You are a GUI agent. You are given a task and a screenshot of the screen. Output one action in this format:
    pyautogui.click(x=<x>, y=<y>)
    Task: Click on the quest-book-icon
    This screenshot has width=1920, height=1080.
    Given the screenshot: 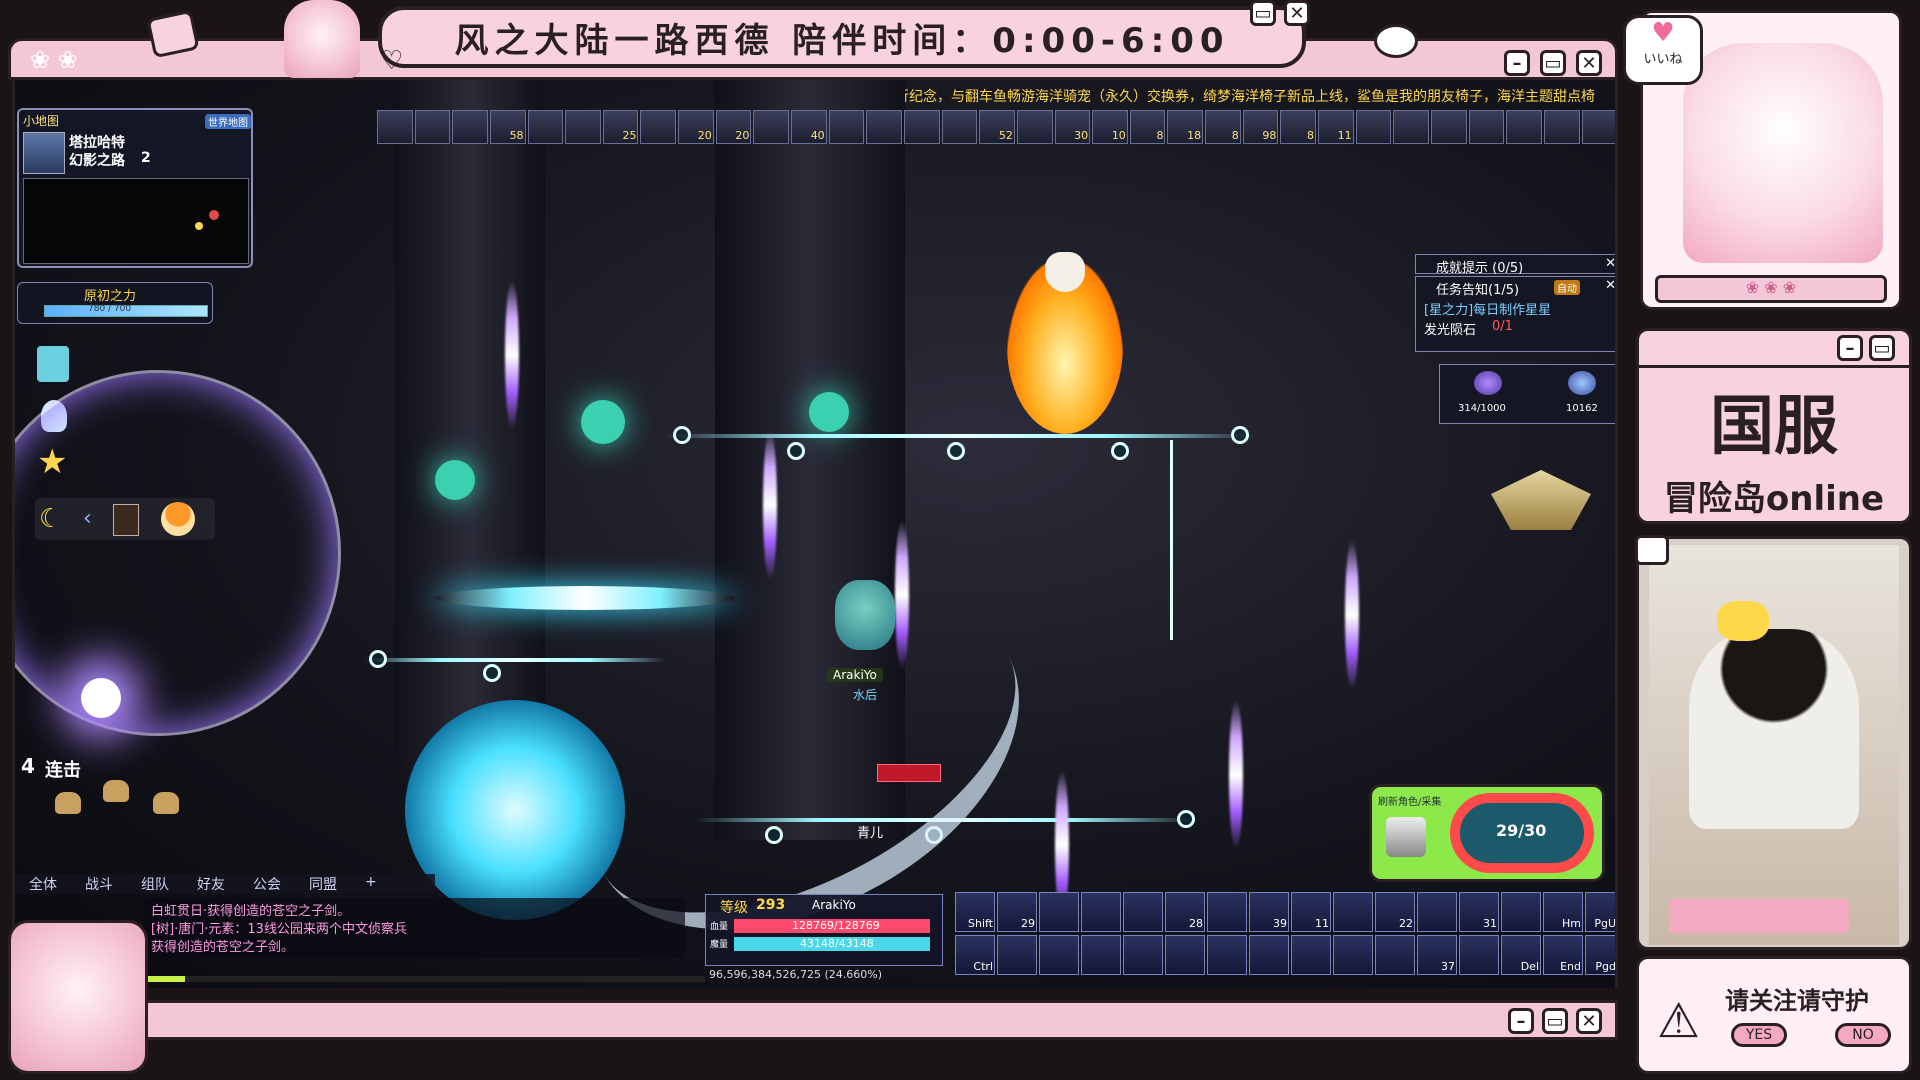 What is the action you would take?
    pyautogui.click(x=53, y=364)
    